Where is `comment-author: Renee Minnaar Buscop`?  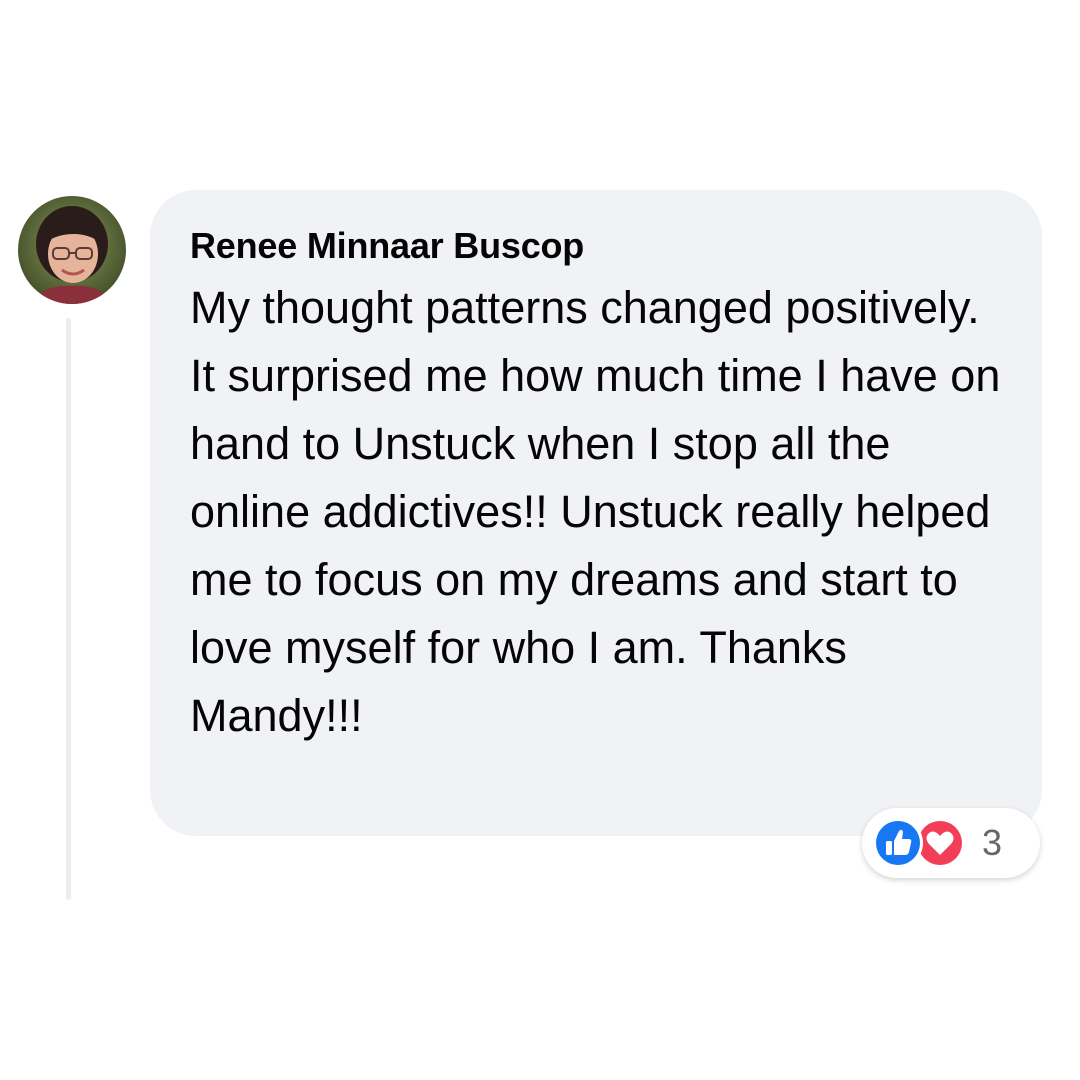
comment-author: Renee Minnaar Buscop is located at coordinates (606, 246).